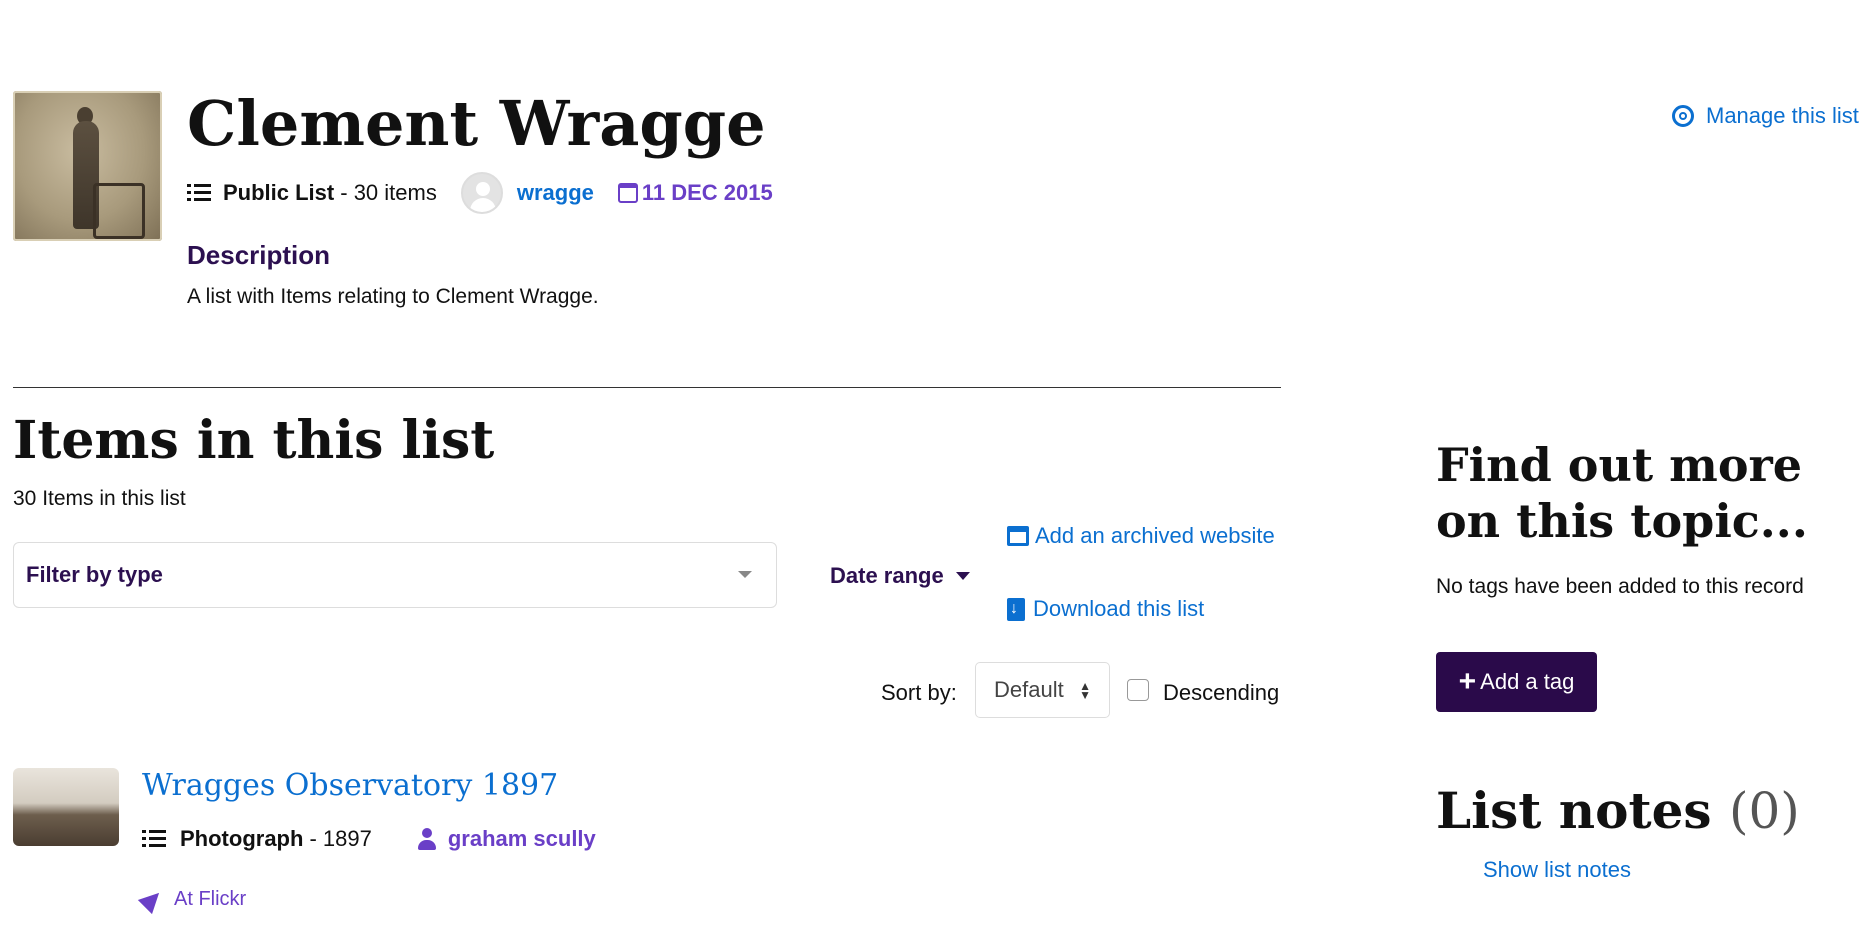 Image resolution: width=1875 pixels, height=946 pixels. Describe the element at coordinates (707, 192) in the screenshot. I see `list-date: 11 DEC 2015` at that location.